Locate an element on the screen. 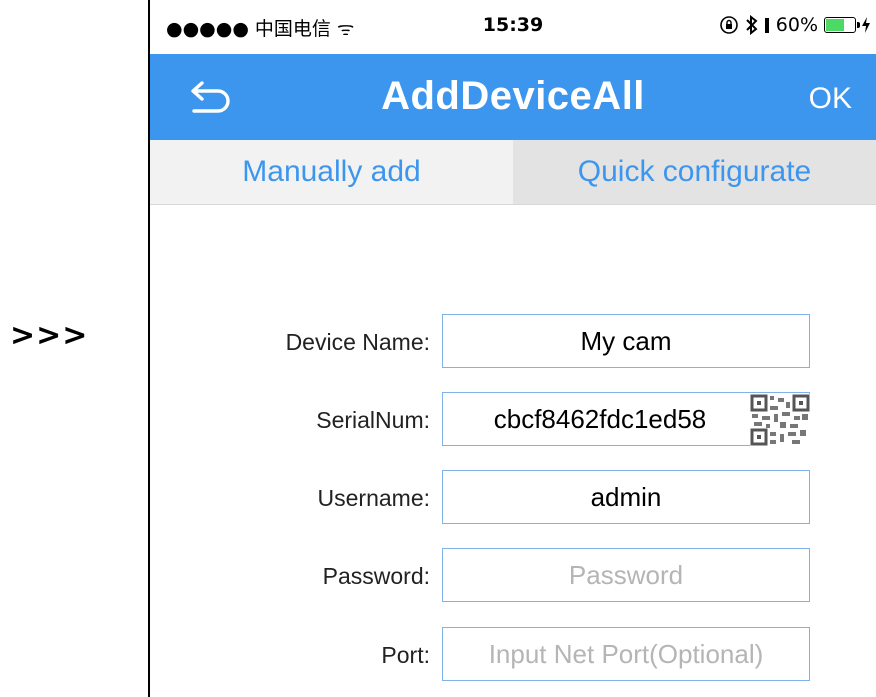 The image size is (876, 697). bluetooth-icon is located at coordinates (752, 25).